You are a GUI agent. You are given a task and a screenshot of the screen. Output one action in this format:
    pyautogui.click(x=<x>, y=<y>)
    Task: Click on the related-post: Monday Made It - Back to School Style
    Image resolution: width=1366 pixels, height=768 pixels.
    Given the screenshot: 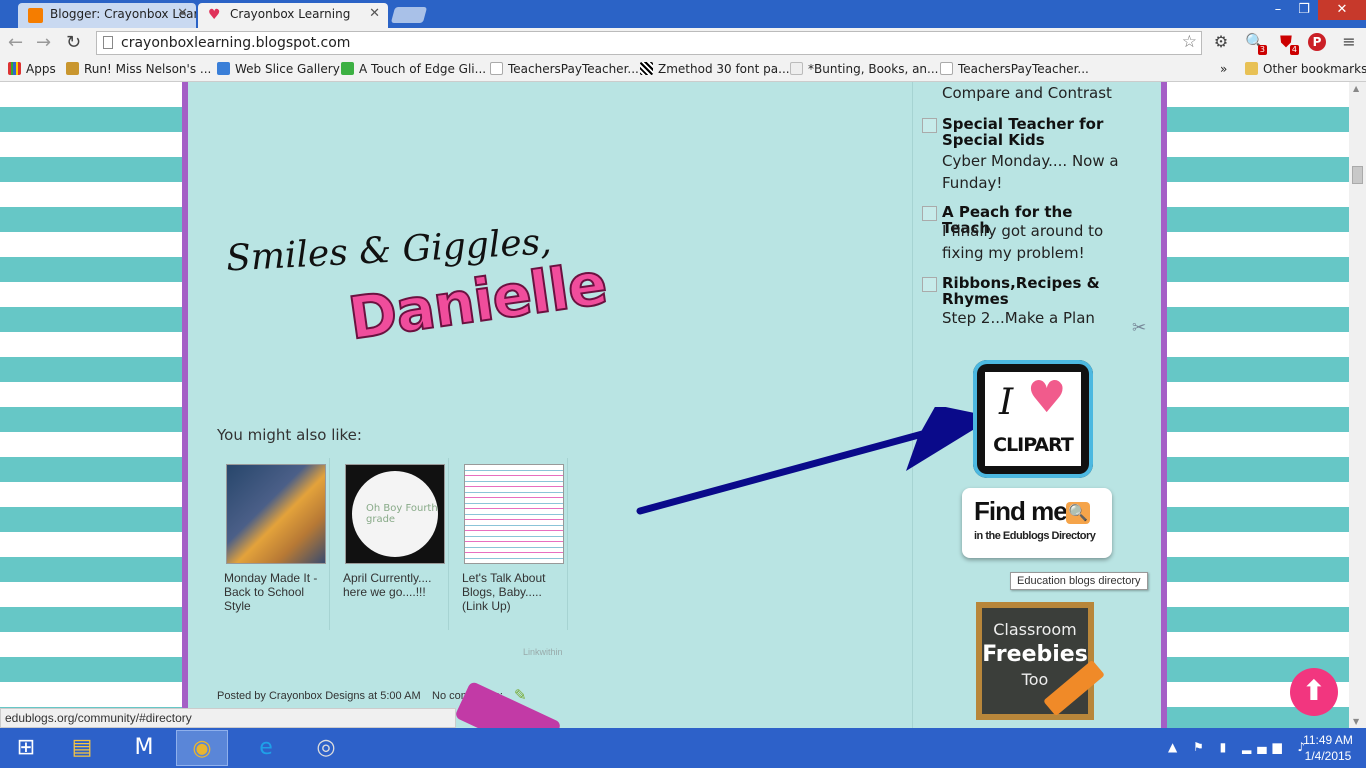 What is the action you would take?
    pyautogui.click(x=274, y=544)
    